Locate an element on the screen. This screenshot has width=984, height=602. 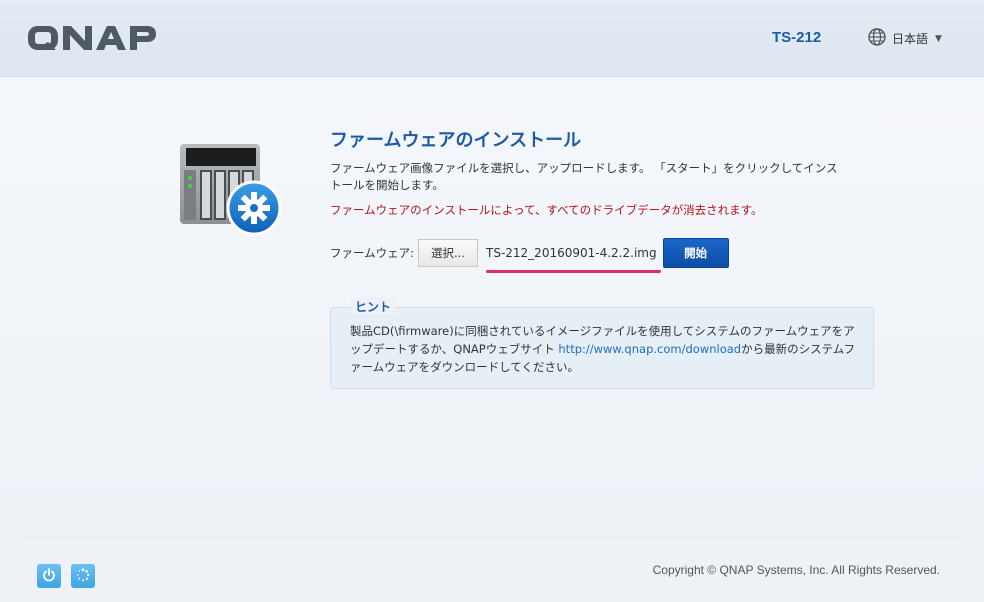
footer-divider is located at coordinates (492, 537).